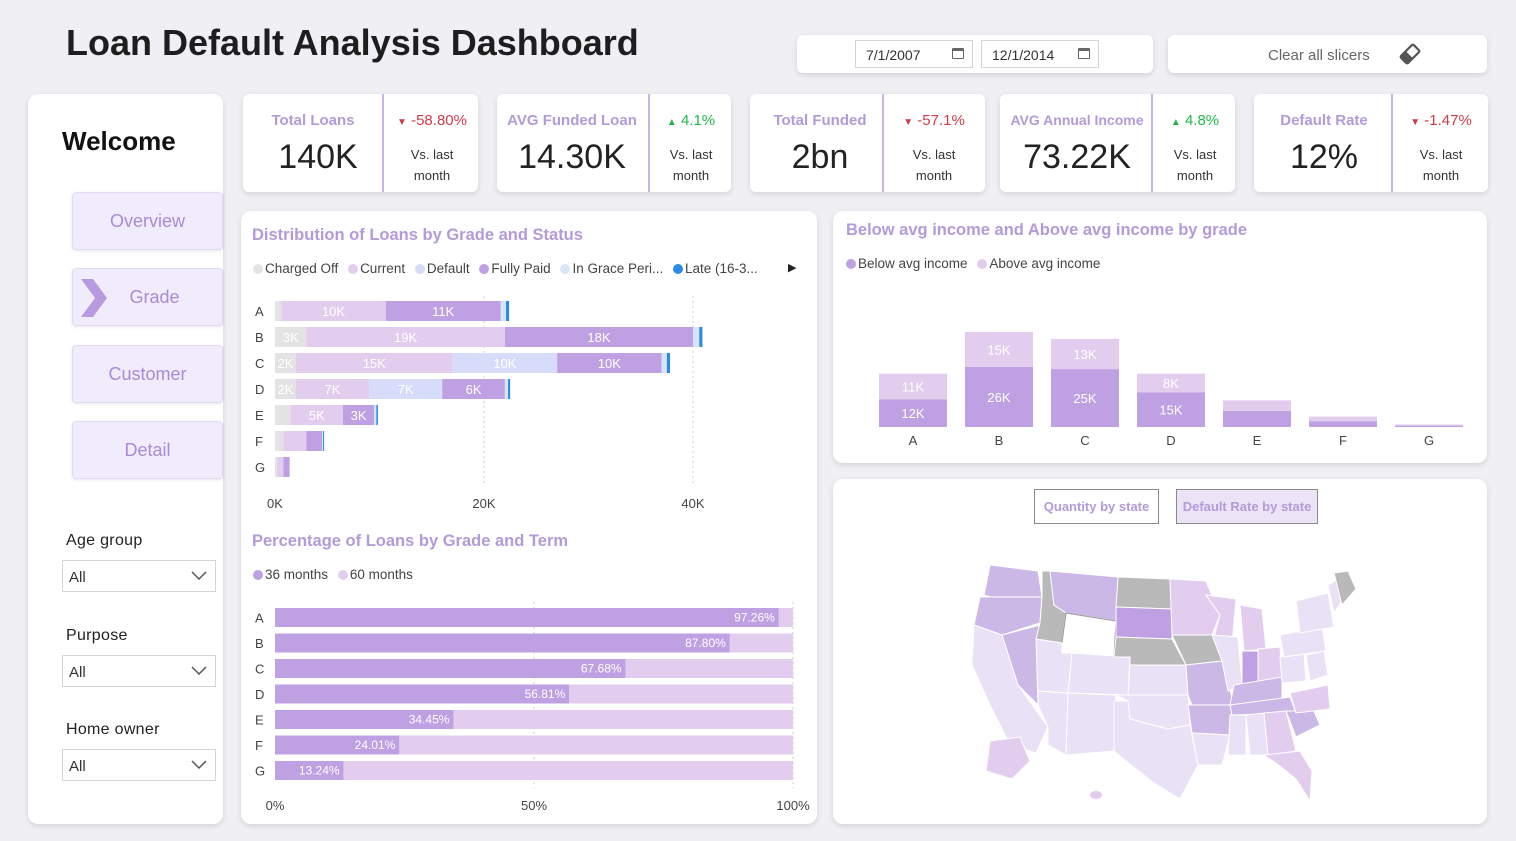 This screenshot has width=1516, height=841. I want to click on dropdown-value: All, so click(77, 672).